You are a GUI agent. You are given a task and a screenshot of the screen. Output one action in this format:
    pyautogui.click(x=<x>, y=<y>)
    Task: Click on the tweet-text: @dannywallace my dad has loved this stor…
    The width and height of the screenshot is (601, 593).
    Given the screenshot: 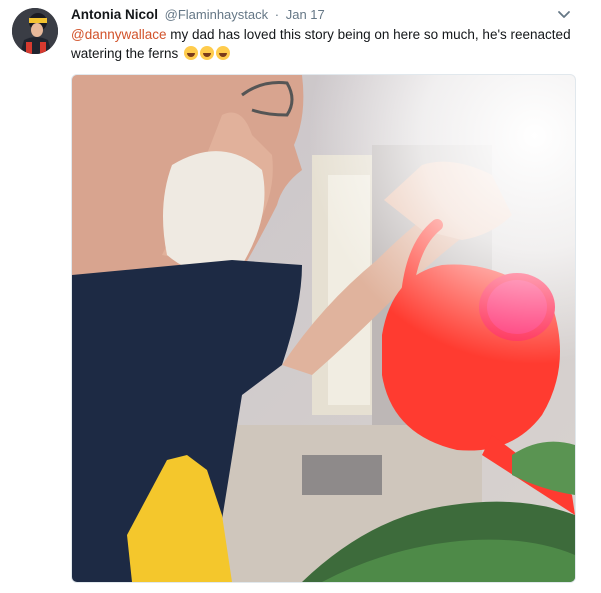 What is the action you would take?
    pyautogui.click(x=321, y=44)
    